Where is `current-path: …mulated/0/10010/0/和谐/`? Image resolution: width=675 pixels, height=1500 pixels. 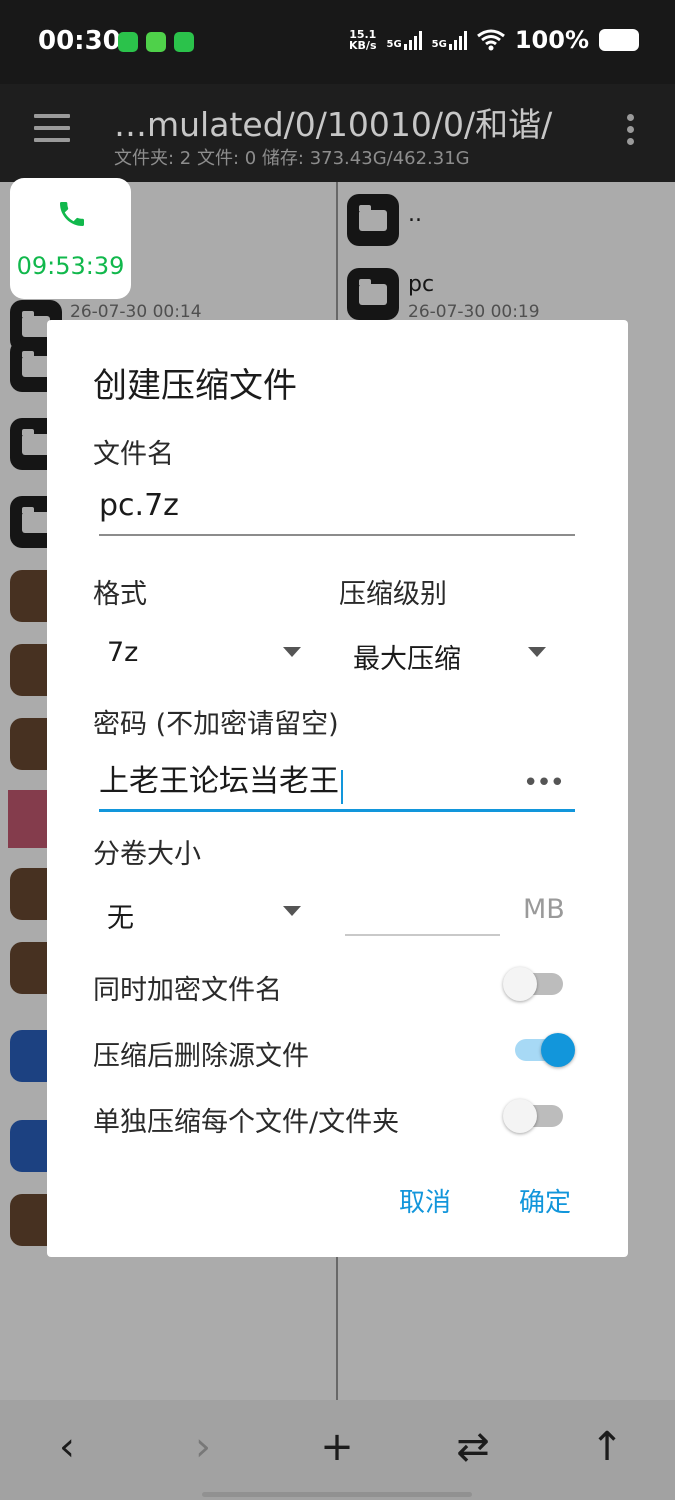 current-path: …mulated/0/10010/0/和谐/ is located at coordinates (333, 124).